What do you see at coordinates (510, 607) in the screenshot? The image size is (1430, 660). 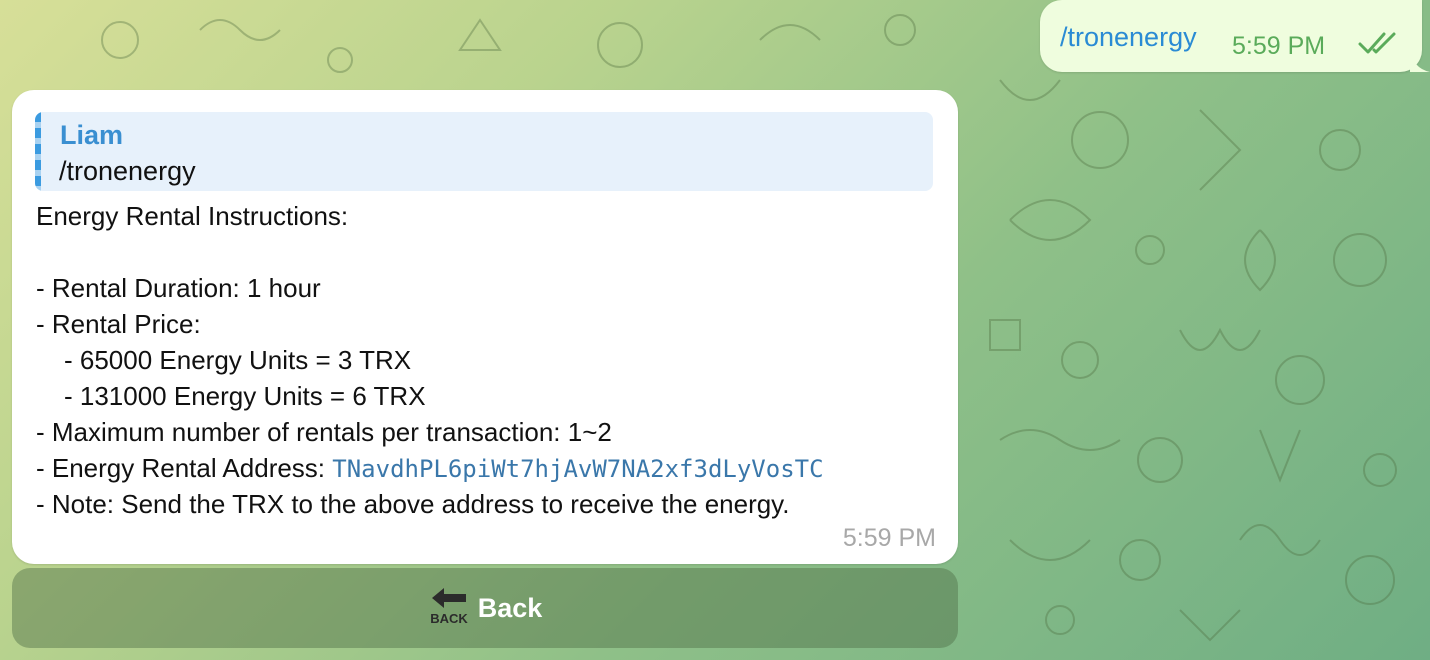 I see `back-button-label: Back` at bounding box center [510, 607].